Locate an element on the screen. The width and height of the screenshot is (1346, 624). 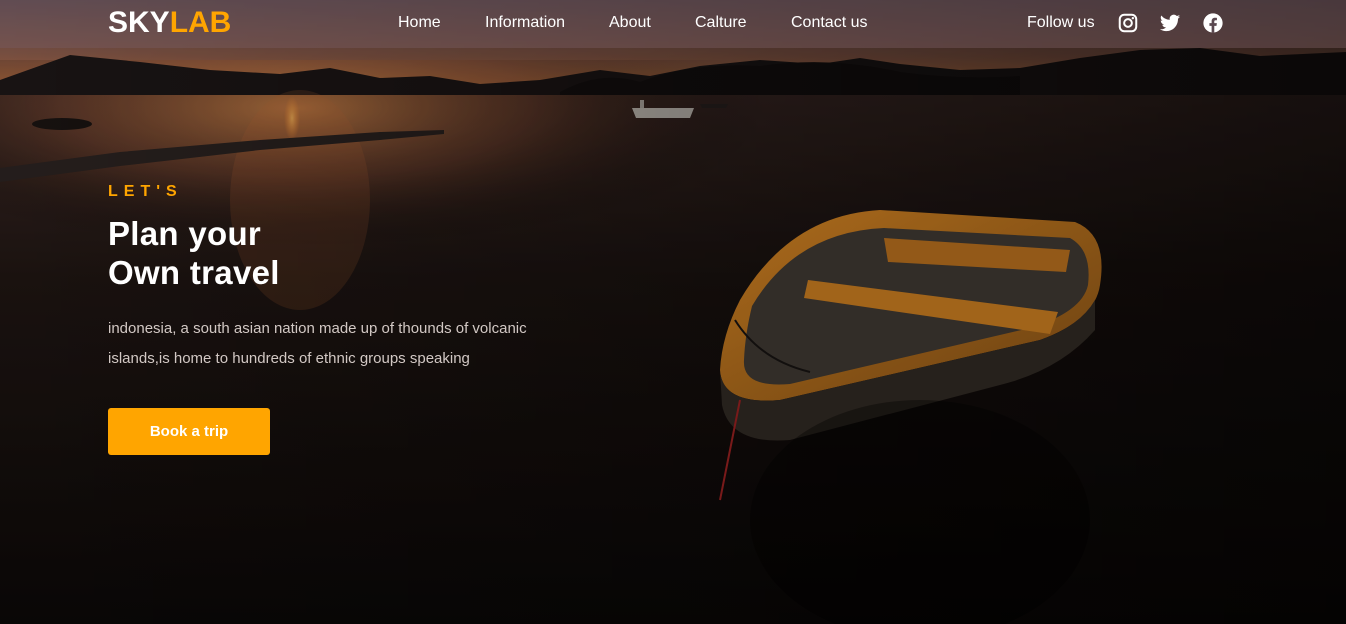
hero-eyebrow: LET'S is located at coordinates (145, 191).